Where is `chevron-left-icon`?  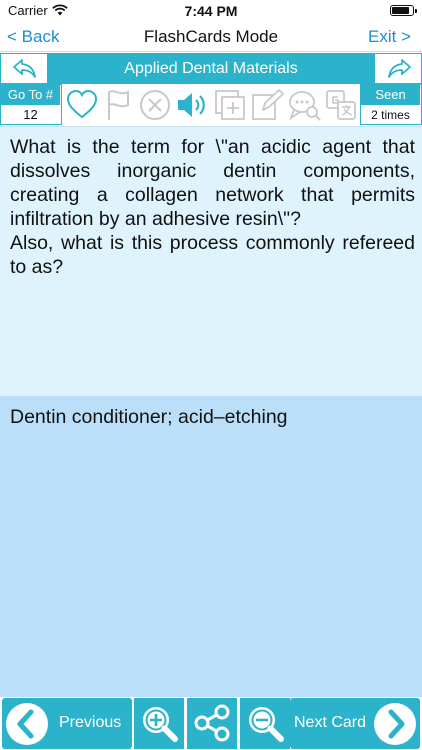 chevron-left-icon is located at coordinates (27, 724).